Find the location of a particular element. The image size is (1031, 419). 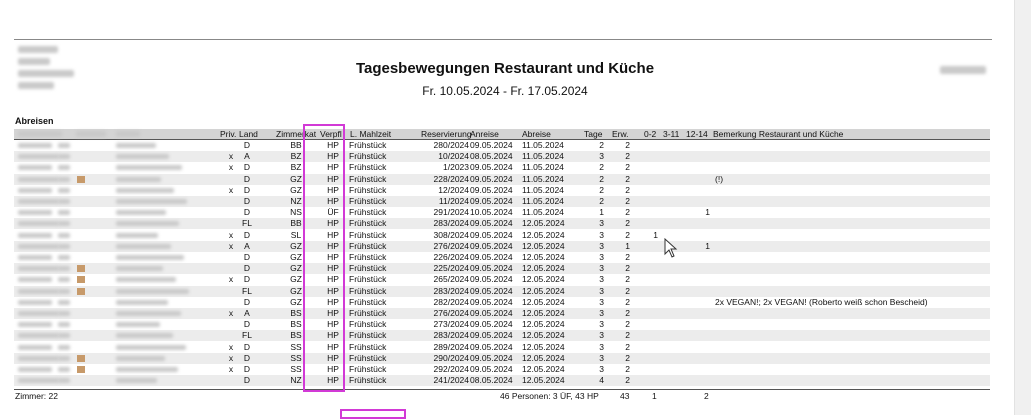

cell-reservierung: 11/2024 is located at coordinates (453, 201).